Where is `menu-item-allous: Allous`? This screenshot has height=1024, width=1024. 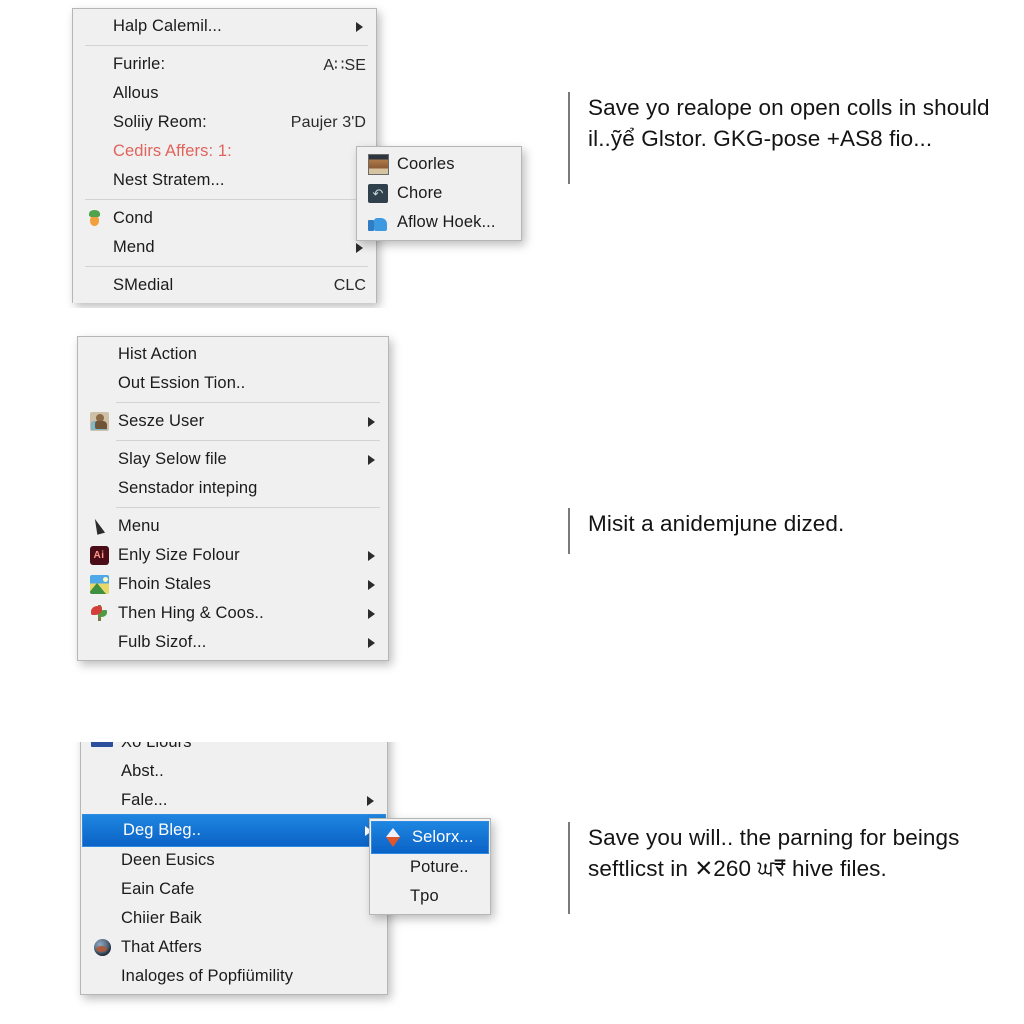
menu-item-allous: Allous is located at coordinates (224, 93).